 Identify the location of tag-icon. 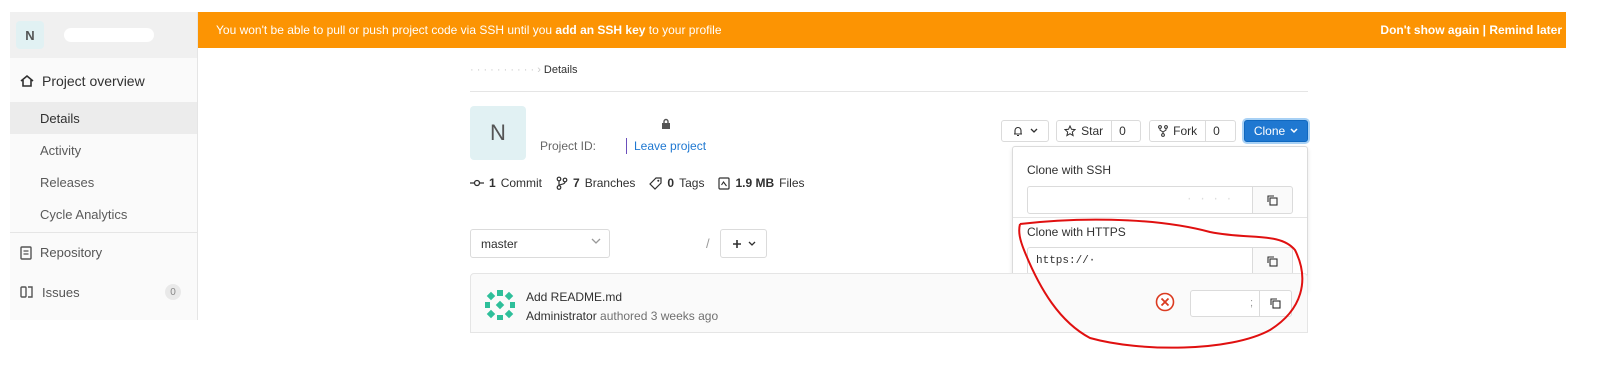
(656, 183).